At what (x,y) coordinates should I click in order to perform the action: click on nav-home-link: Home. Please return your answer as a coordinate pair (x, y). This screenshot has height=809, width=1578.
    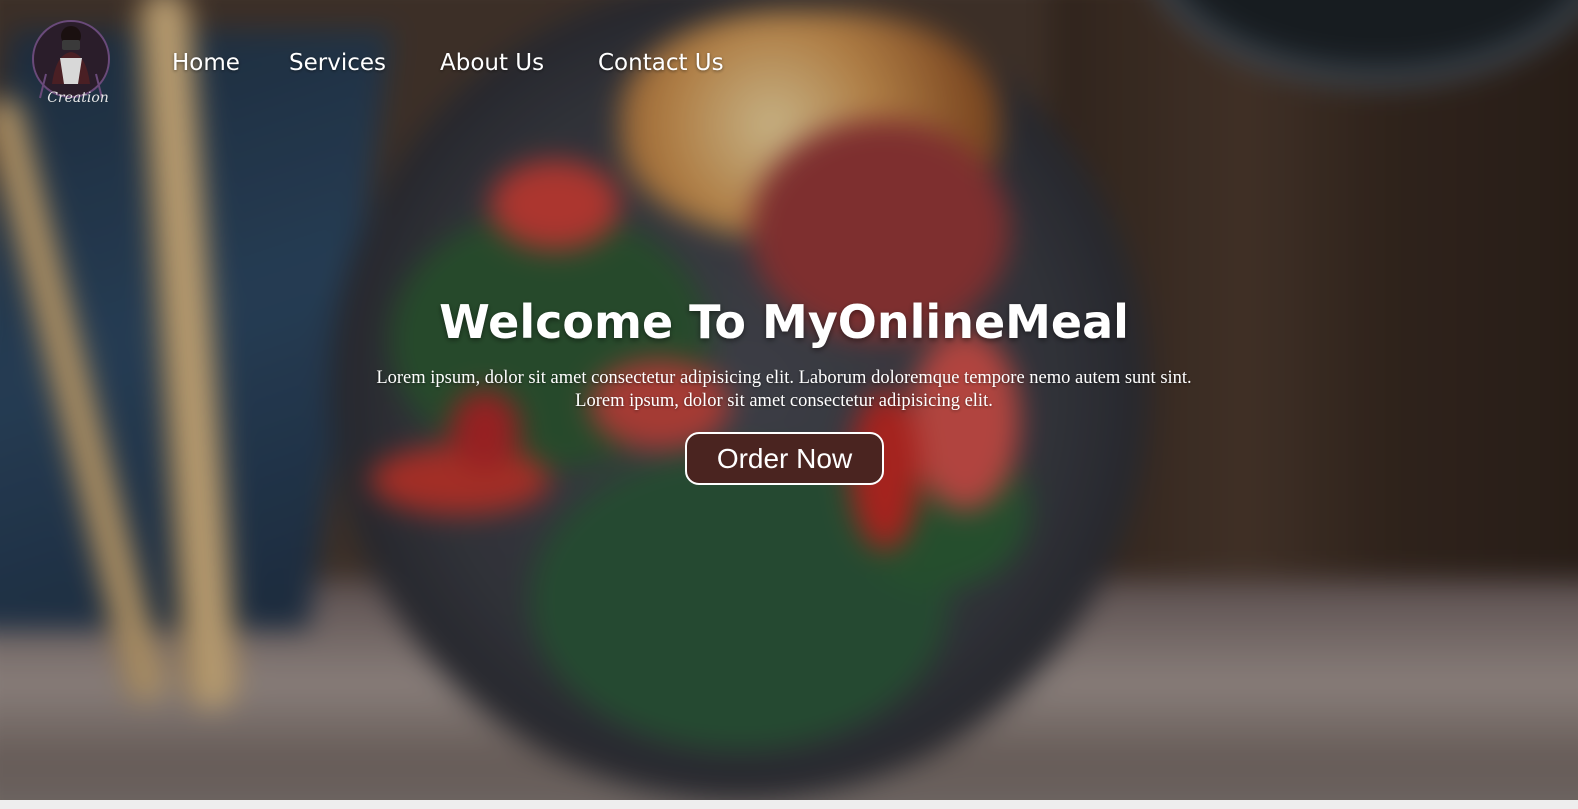
    Looking at the image, I should click on (206, 63).